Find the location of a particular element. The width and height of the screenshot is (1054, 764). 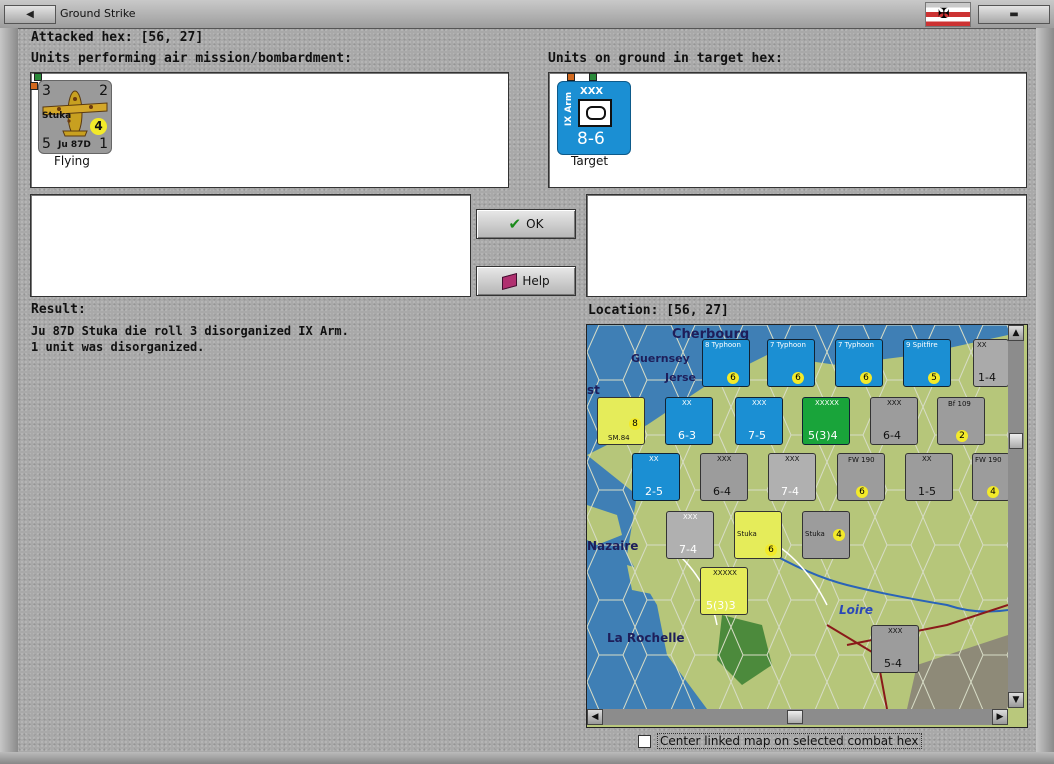

center-map-option: Center linked map on selected combat hex is located at coordinates (780, 741).